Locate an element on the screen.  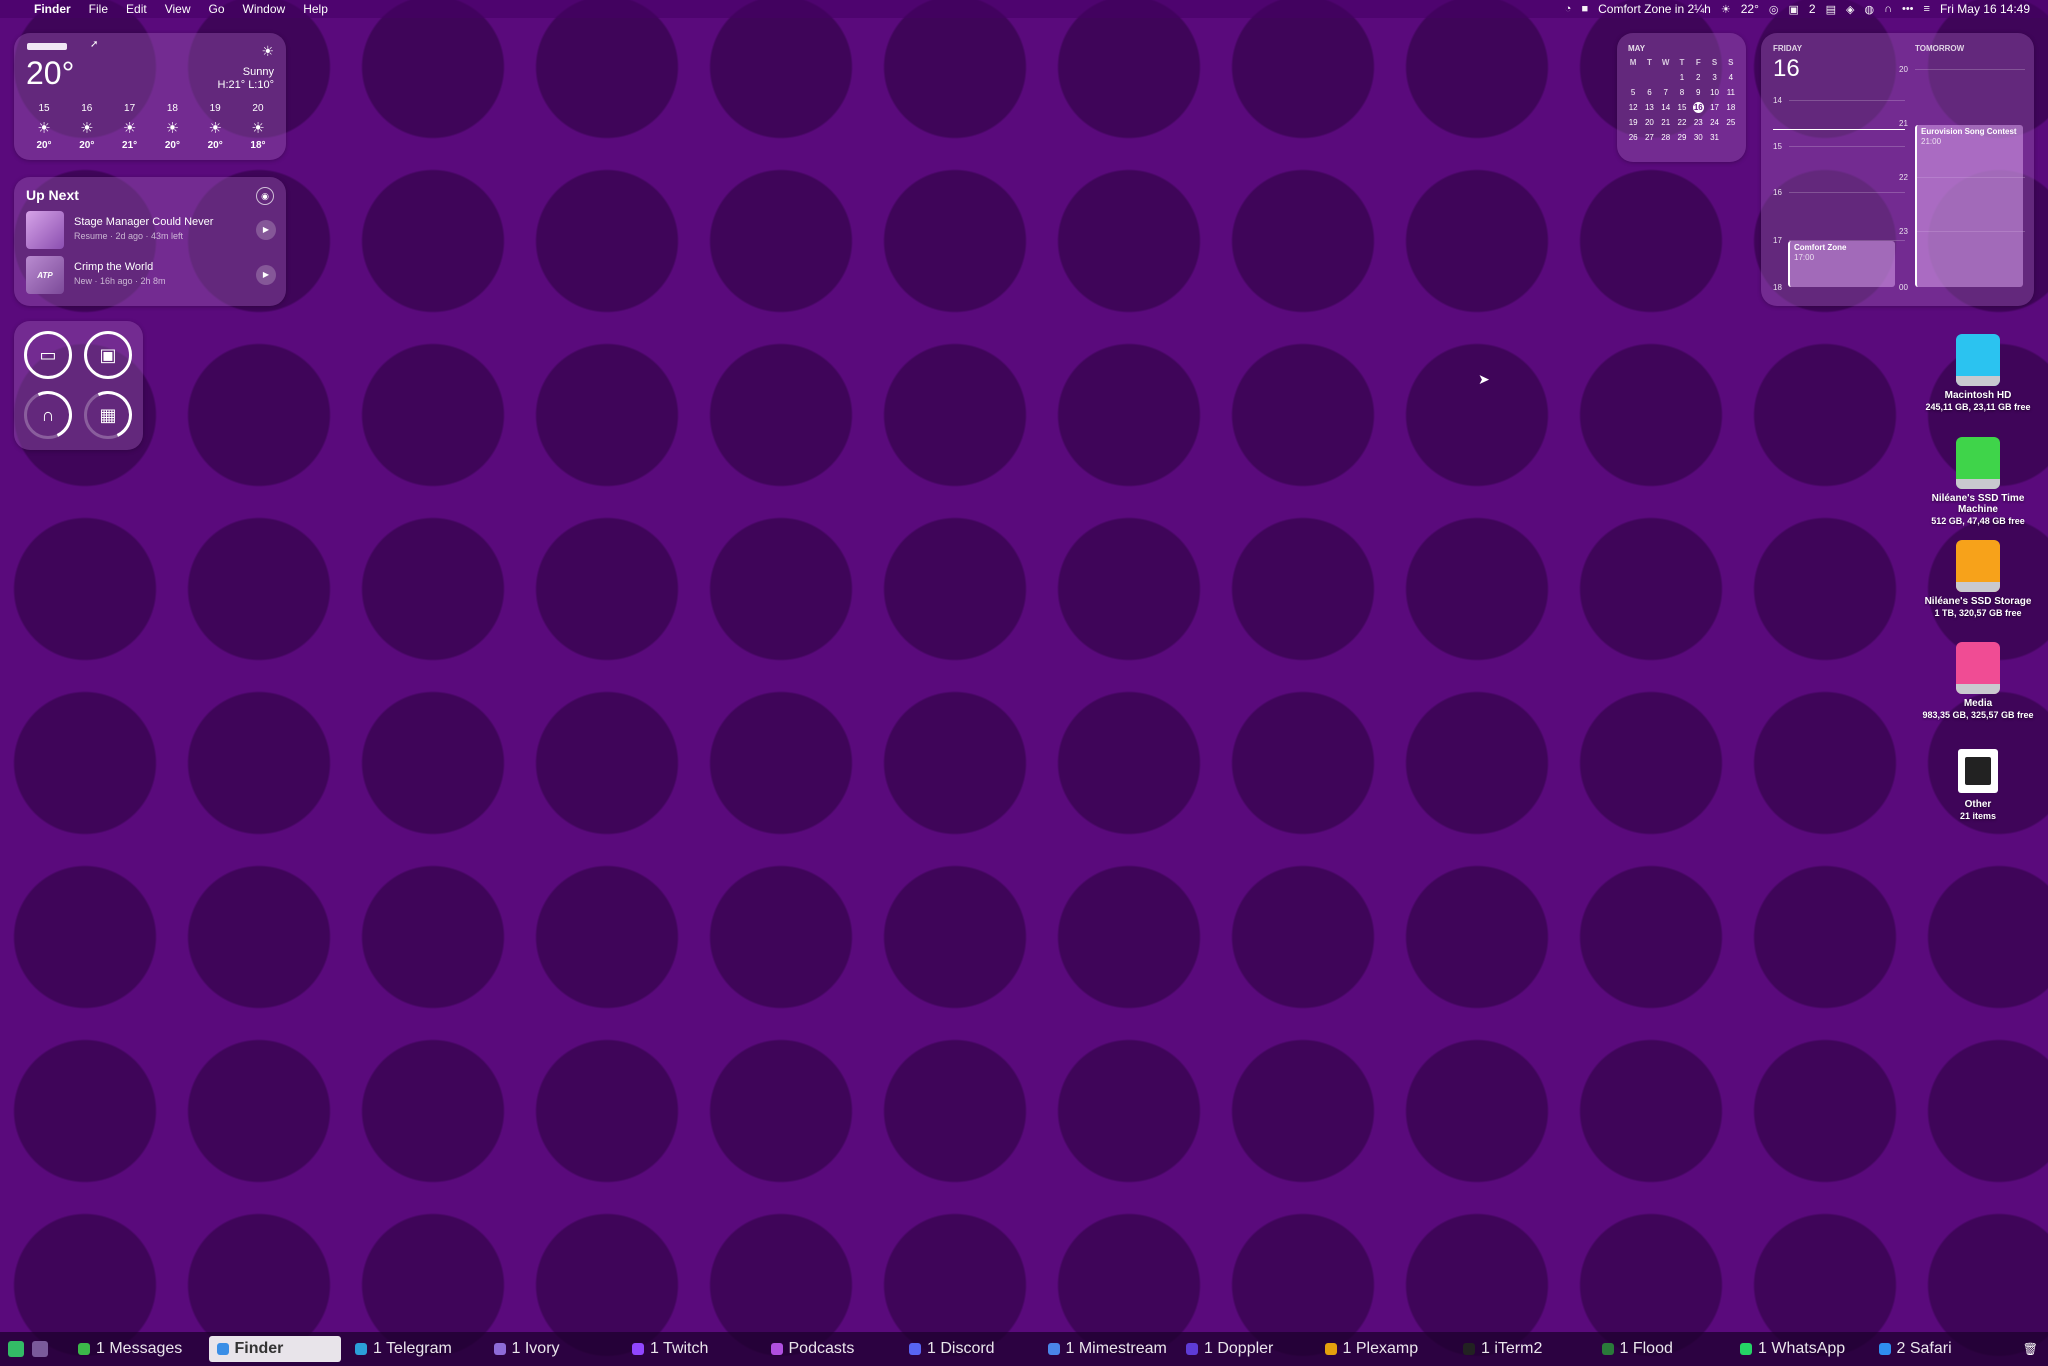
shield-icon: ◈ is located at coordinates (1850, 9).